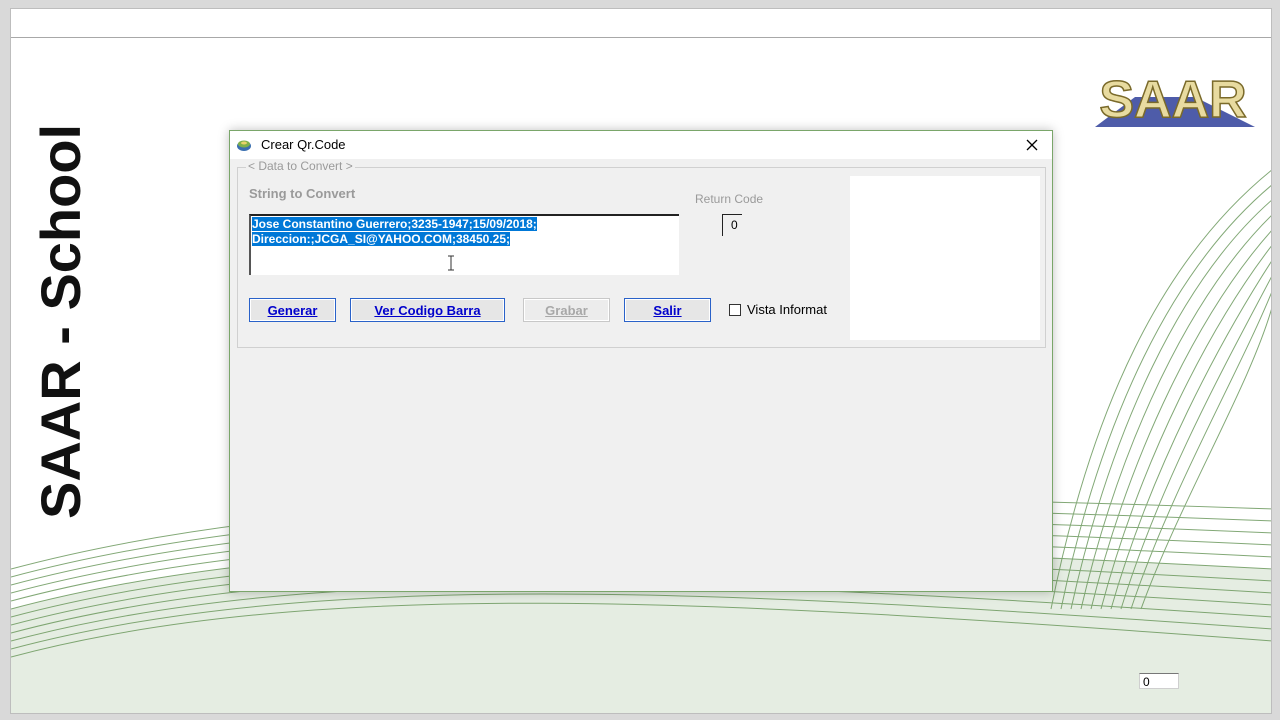  Describe the element at coordinates (729, 199) in the screenshot. I see `return-code-label: Return Code` at that location.